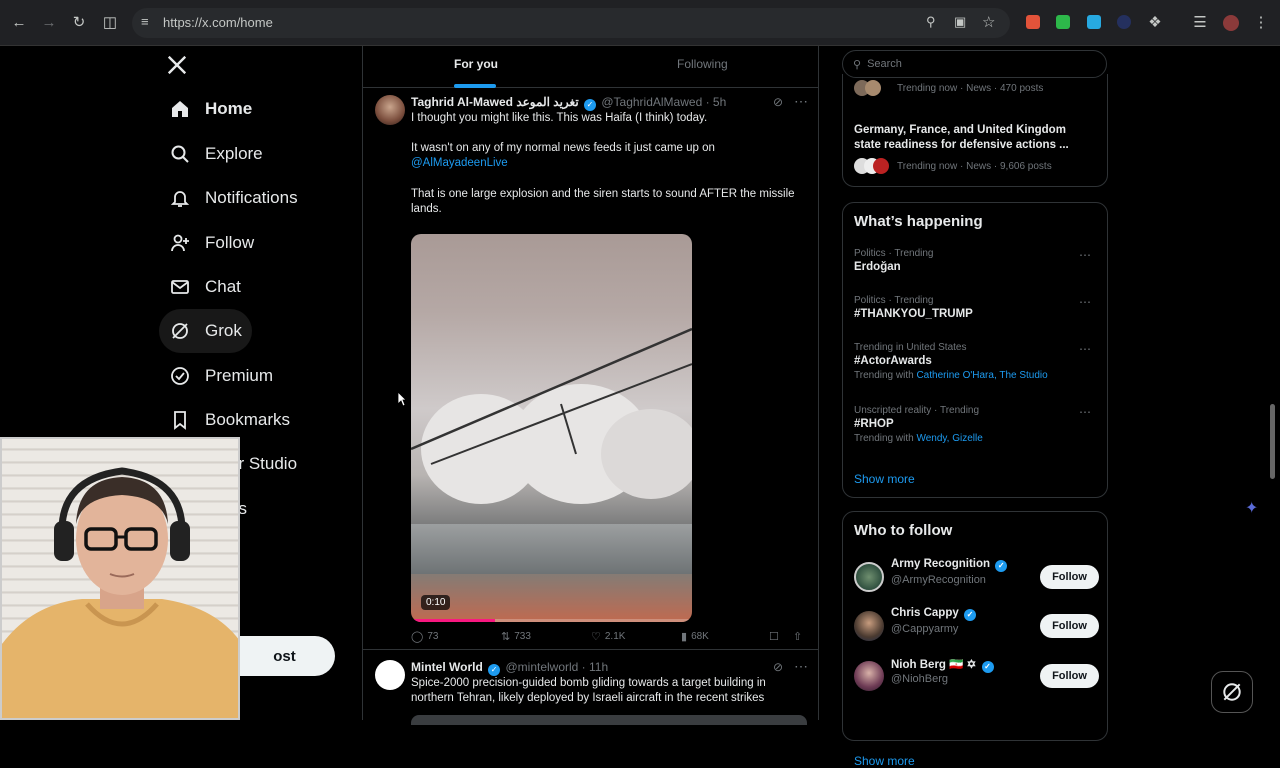 The width and height of the screenshot is (1280, 768). I want to click on nav-label: Chat, so click(223, 286).